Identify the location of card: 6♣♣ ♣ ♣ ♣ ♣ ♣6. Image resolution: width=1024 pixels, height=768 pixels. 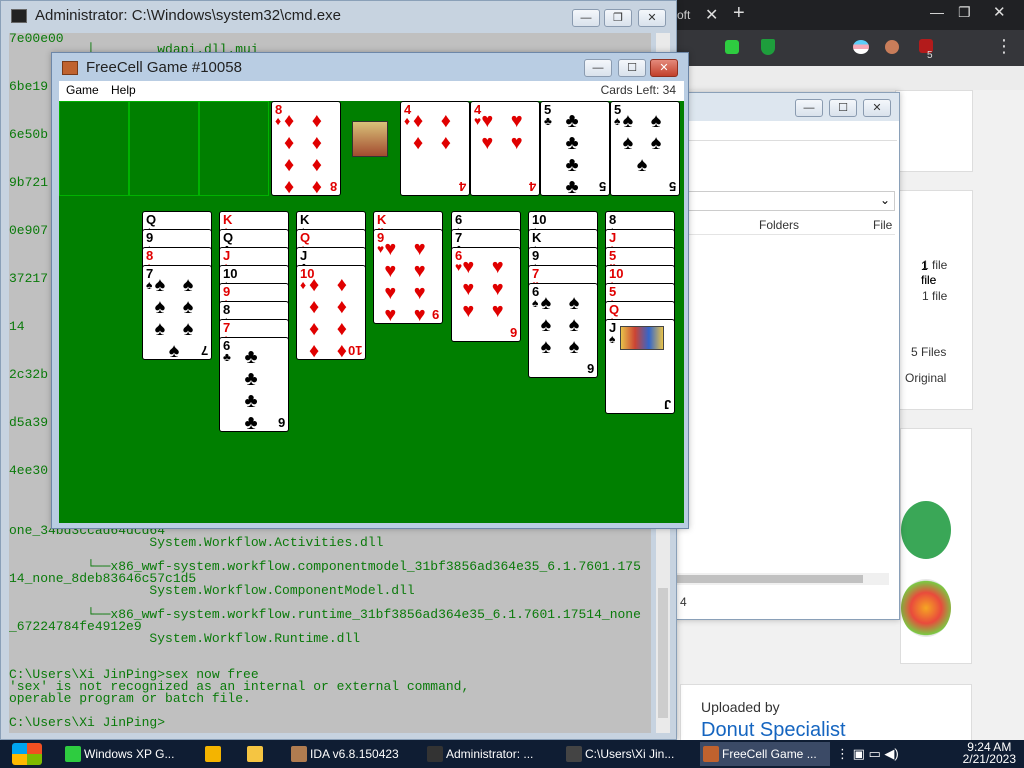
(254, 384).